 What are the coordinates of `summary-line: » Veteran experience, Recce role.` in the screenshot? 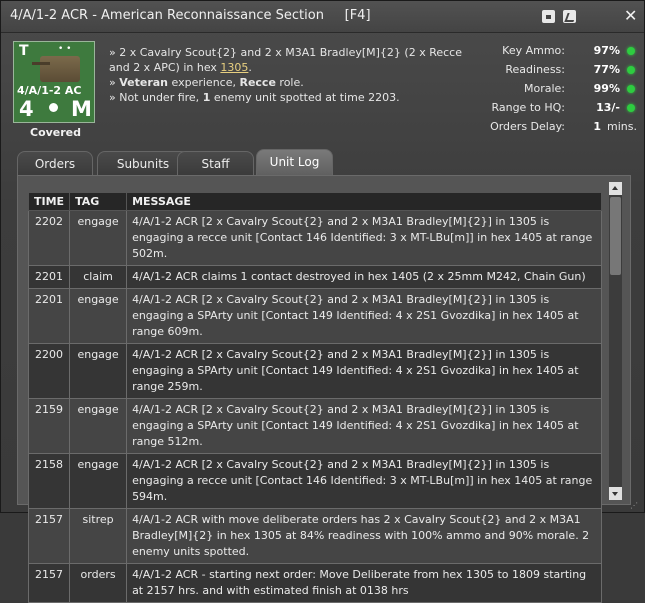 It's located at (206, 82).